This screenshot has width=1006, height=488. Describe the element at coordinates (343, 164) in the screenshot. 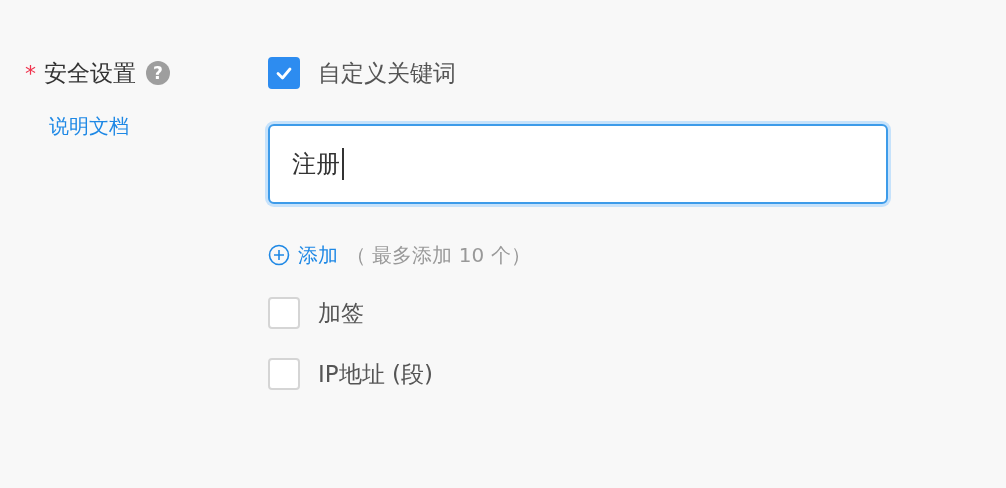

I see `text-cursor` at that location.